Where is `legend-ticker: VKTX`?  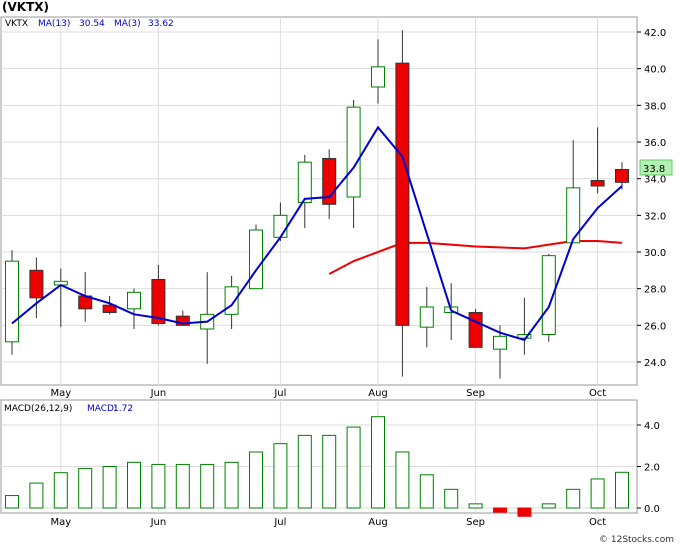
legend-ticker: VKTX is located at coordinates (16, 24).